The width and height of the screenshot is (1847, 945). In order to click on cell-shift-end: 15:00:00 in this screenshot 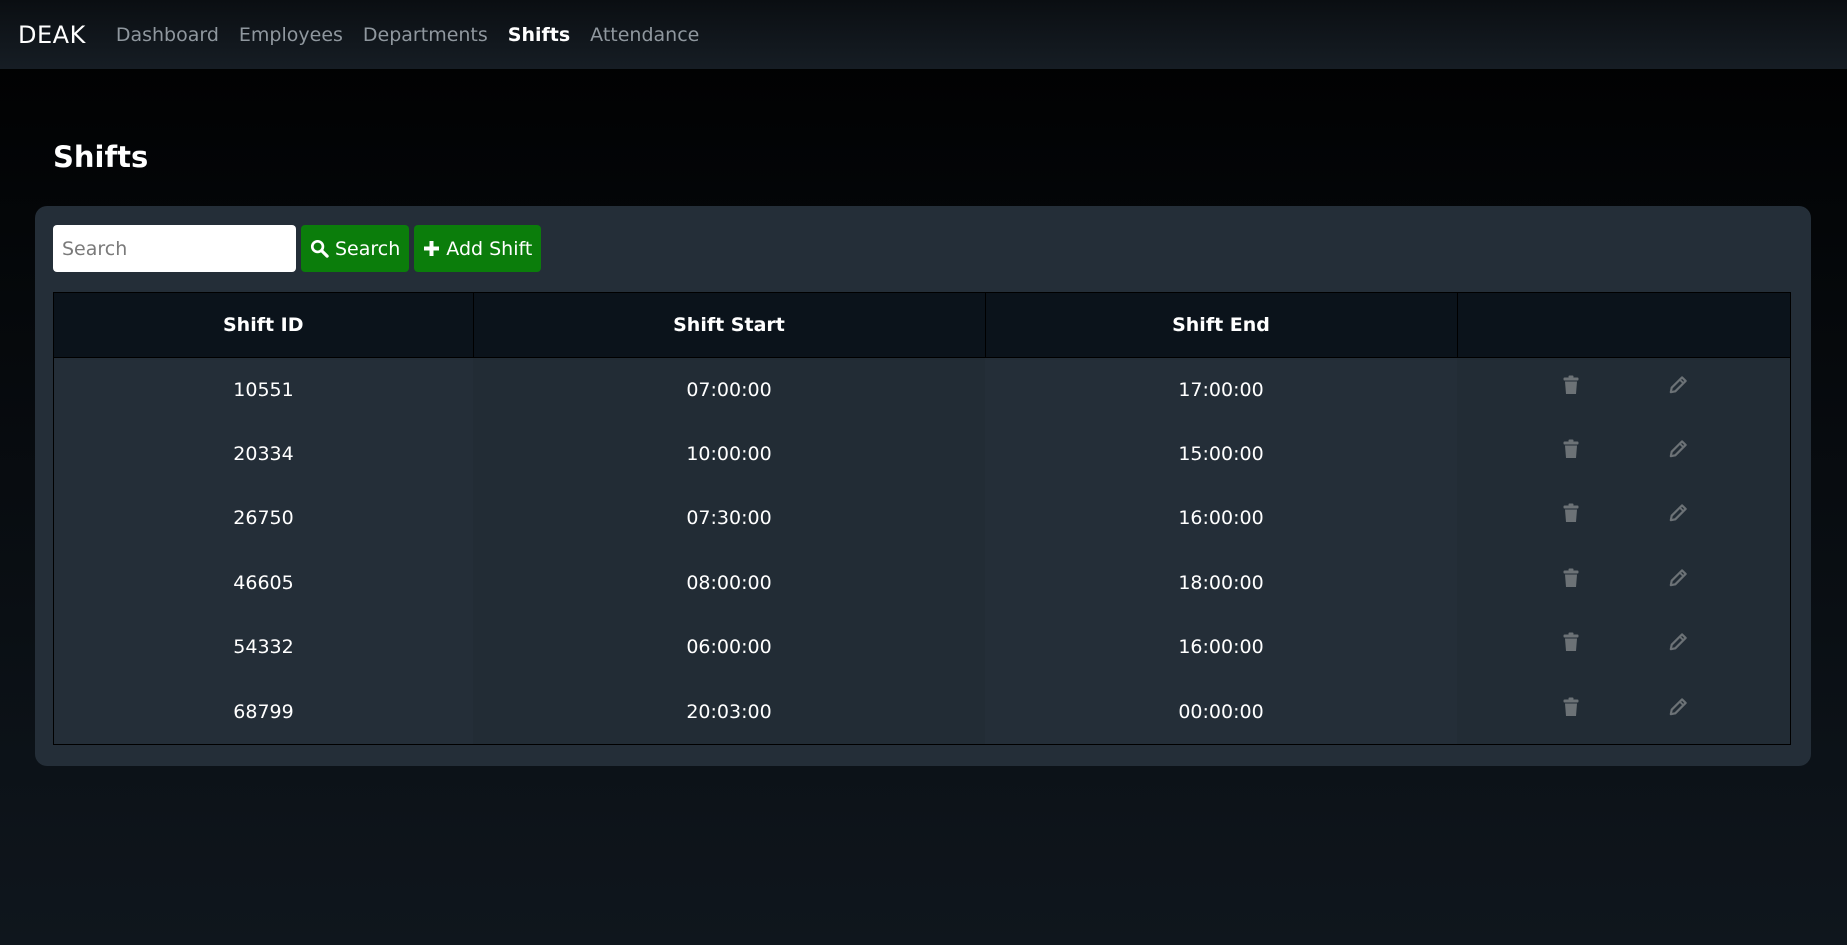, I will do `click(1221, 453)`.